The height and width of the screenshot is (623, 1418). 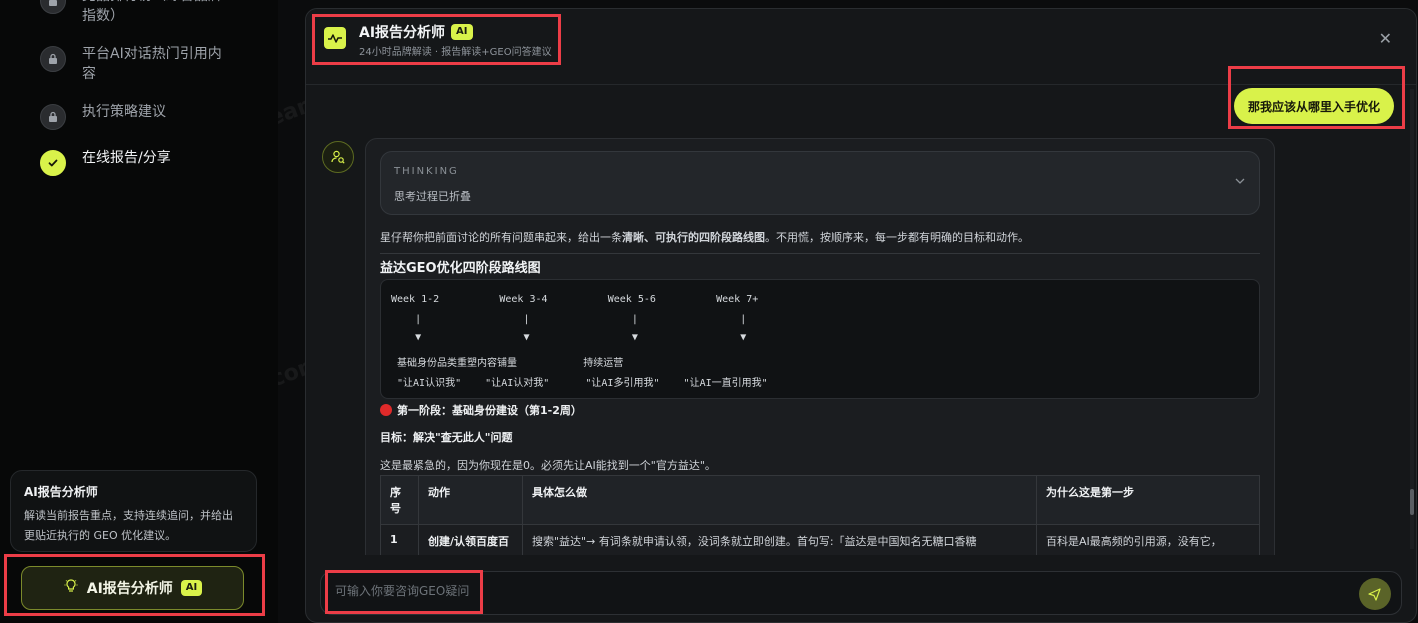 What do you see at coordinates (402, 33) in the screenshot?
I see `panel-title-text: AI报告分析师` at bounding box center [402, 33].